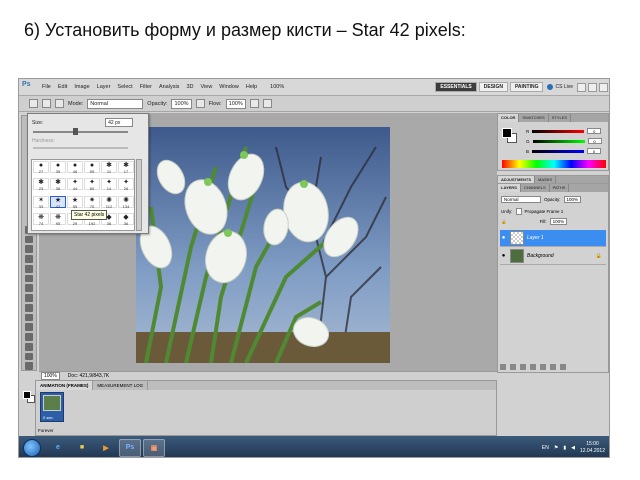 The width and height of the screenshot is (640, 480). What do you see at coordinates (139, 195) in the screenshot?
I see `brush-presets-scrollbar` at bounding box center [139, 195].